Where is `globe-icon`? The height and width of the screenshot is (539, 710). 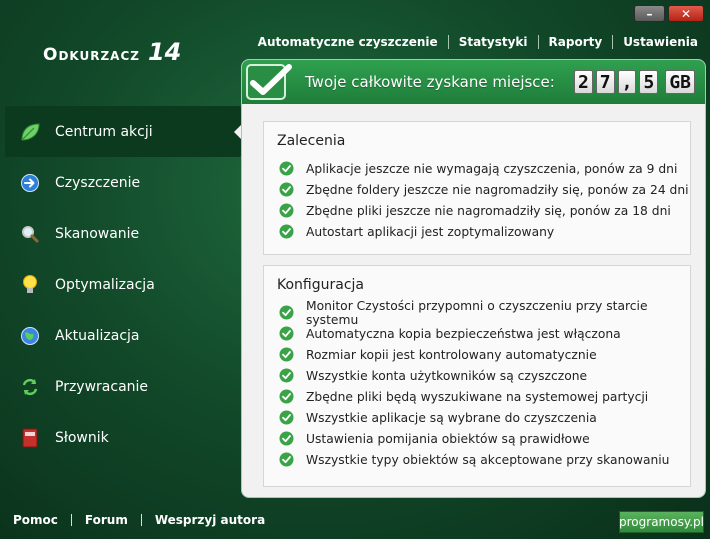
globe-icon is located at coordinates (30, 336).